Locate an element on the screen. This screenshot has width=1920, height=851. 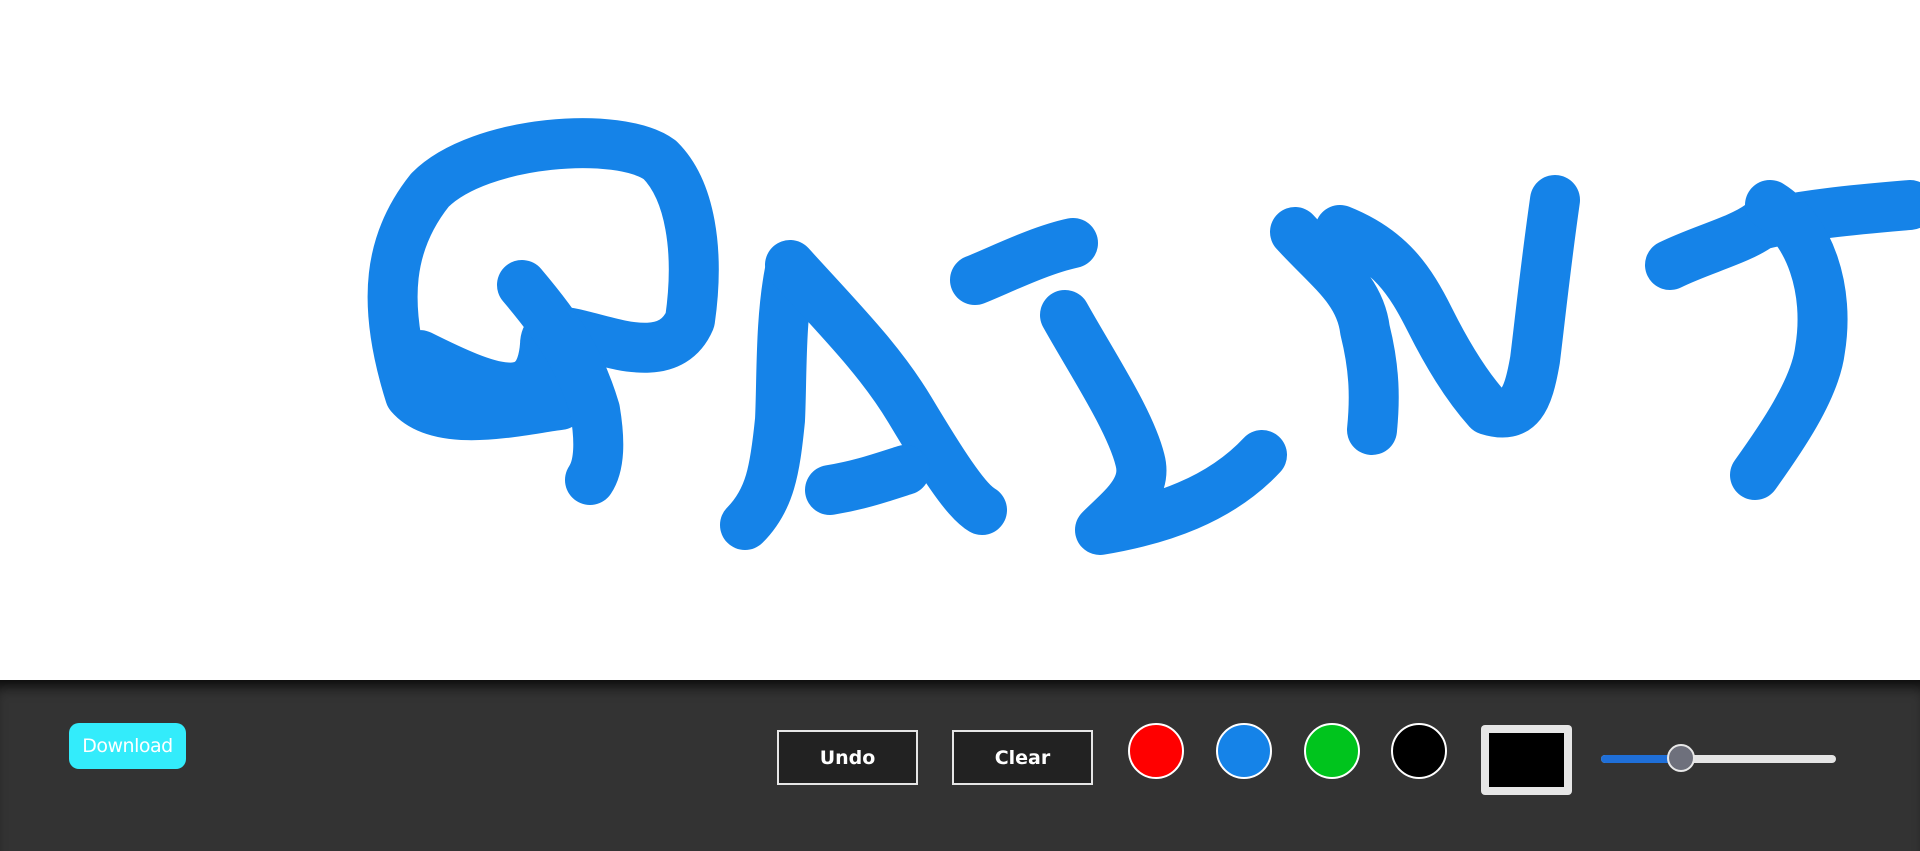
clear-button: Clear is located at coordinates (1022, 757).